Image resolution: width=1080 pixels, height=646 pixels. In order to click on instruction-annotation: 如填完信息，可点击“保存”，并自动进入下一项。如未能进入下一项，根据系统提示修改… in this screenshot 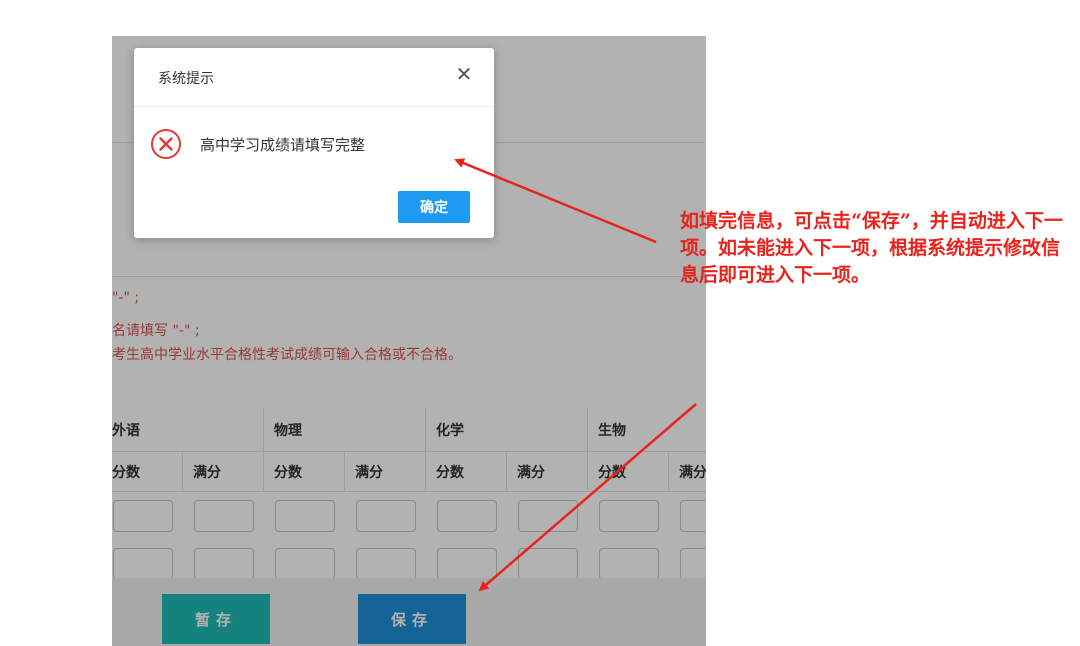, I will do `click(871, 248)`.